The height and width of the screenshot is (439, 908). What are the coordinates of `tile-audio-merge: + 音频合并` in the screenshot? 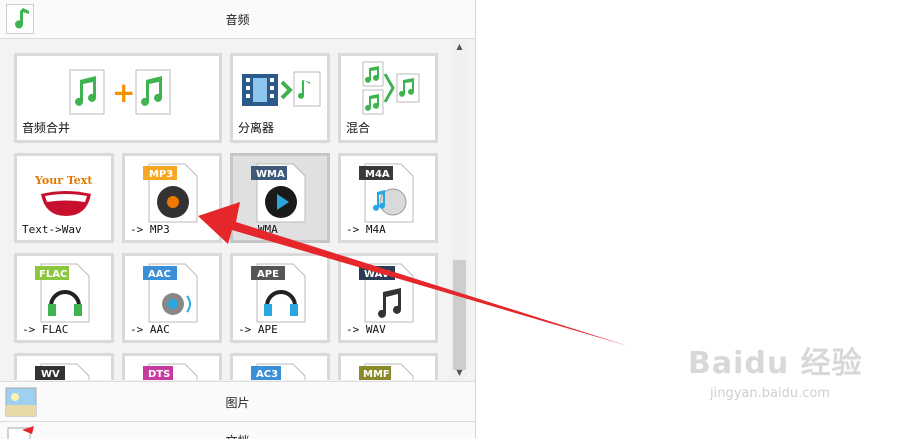 It's located at (118, 98).